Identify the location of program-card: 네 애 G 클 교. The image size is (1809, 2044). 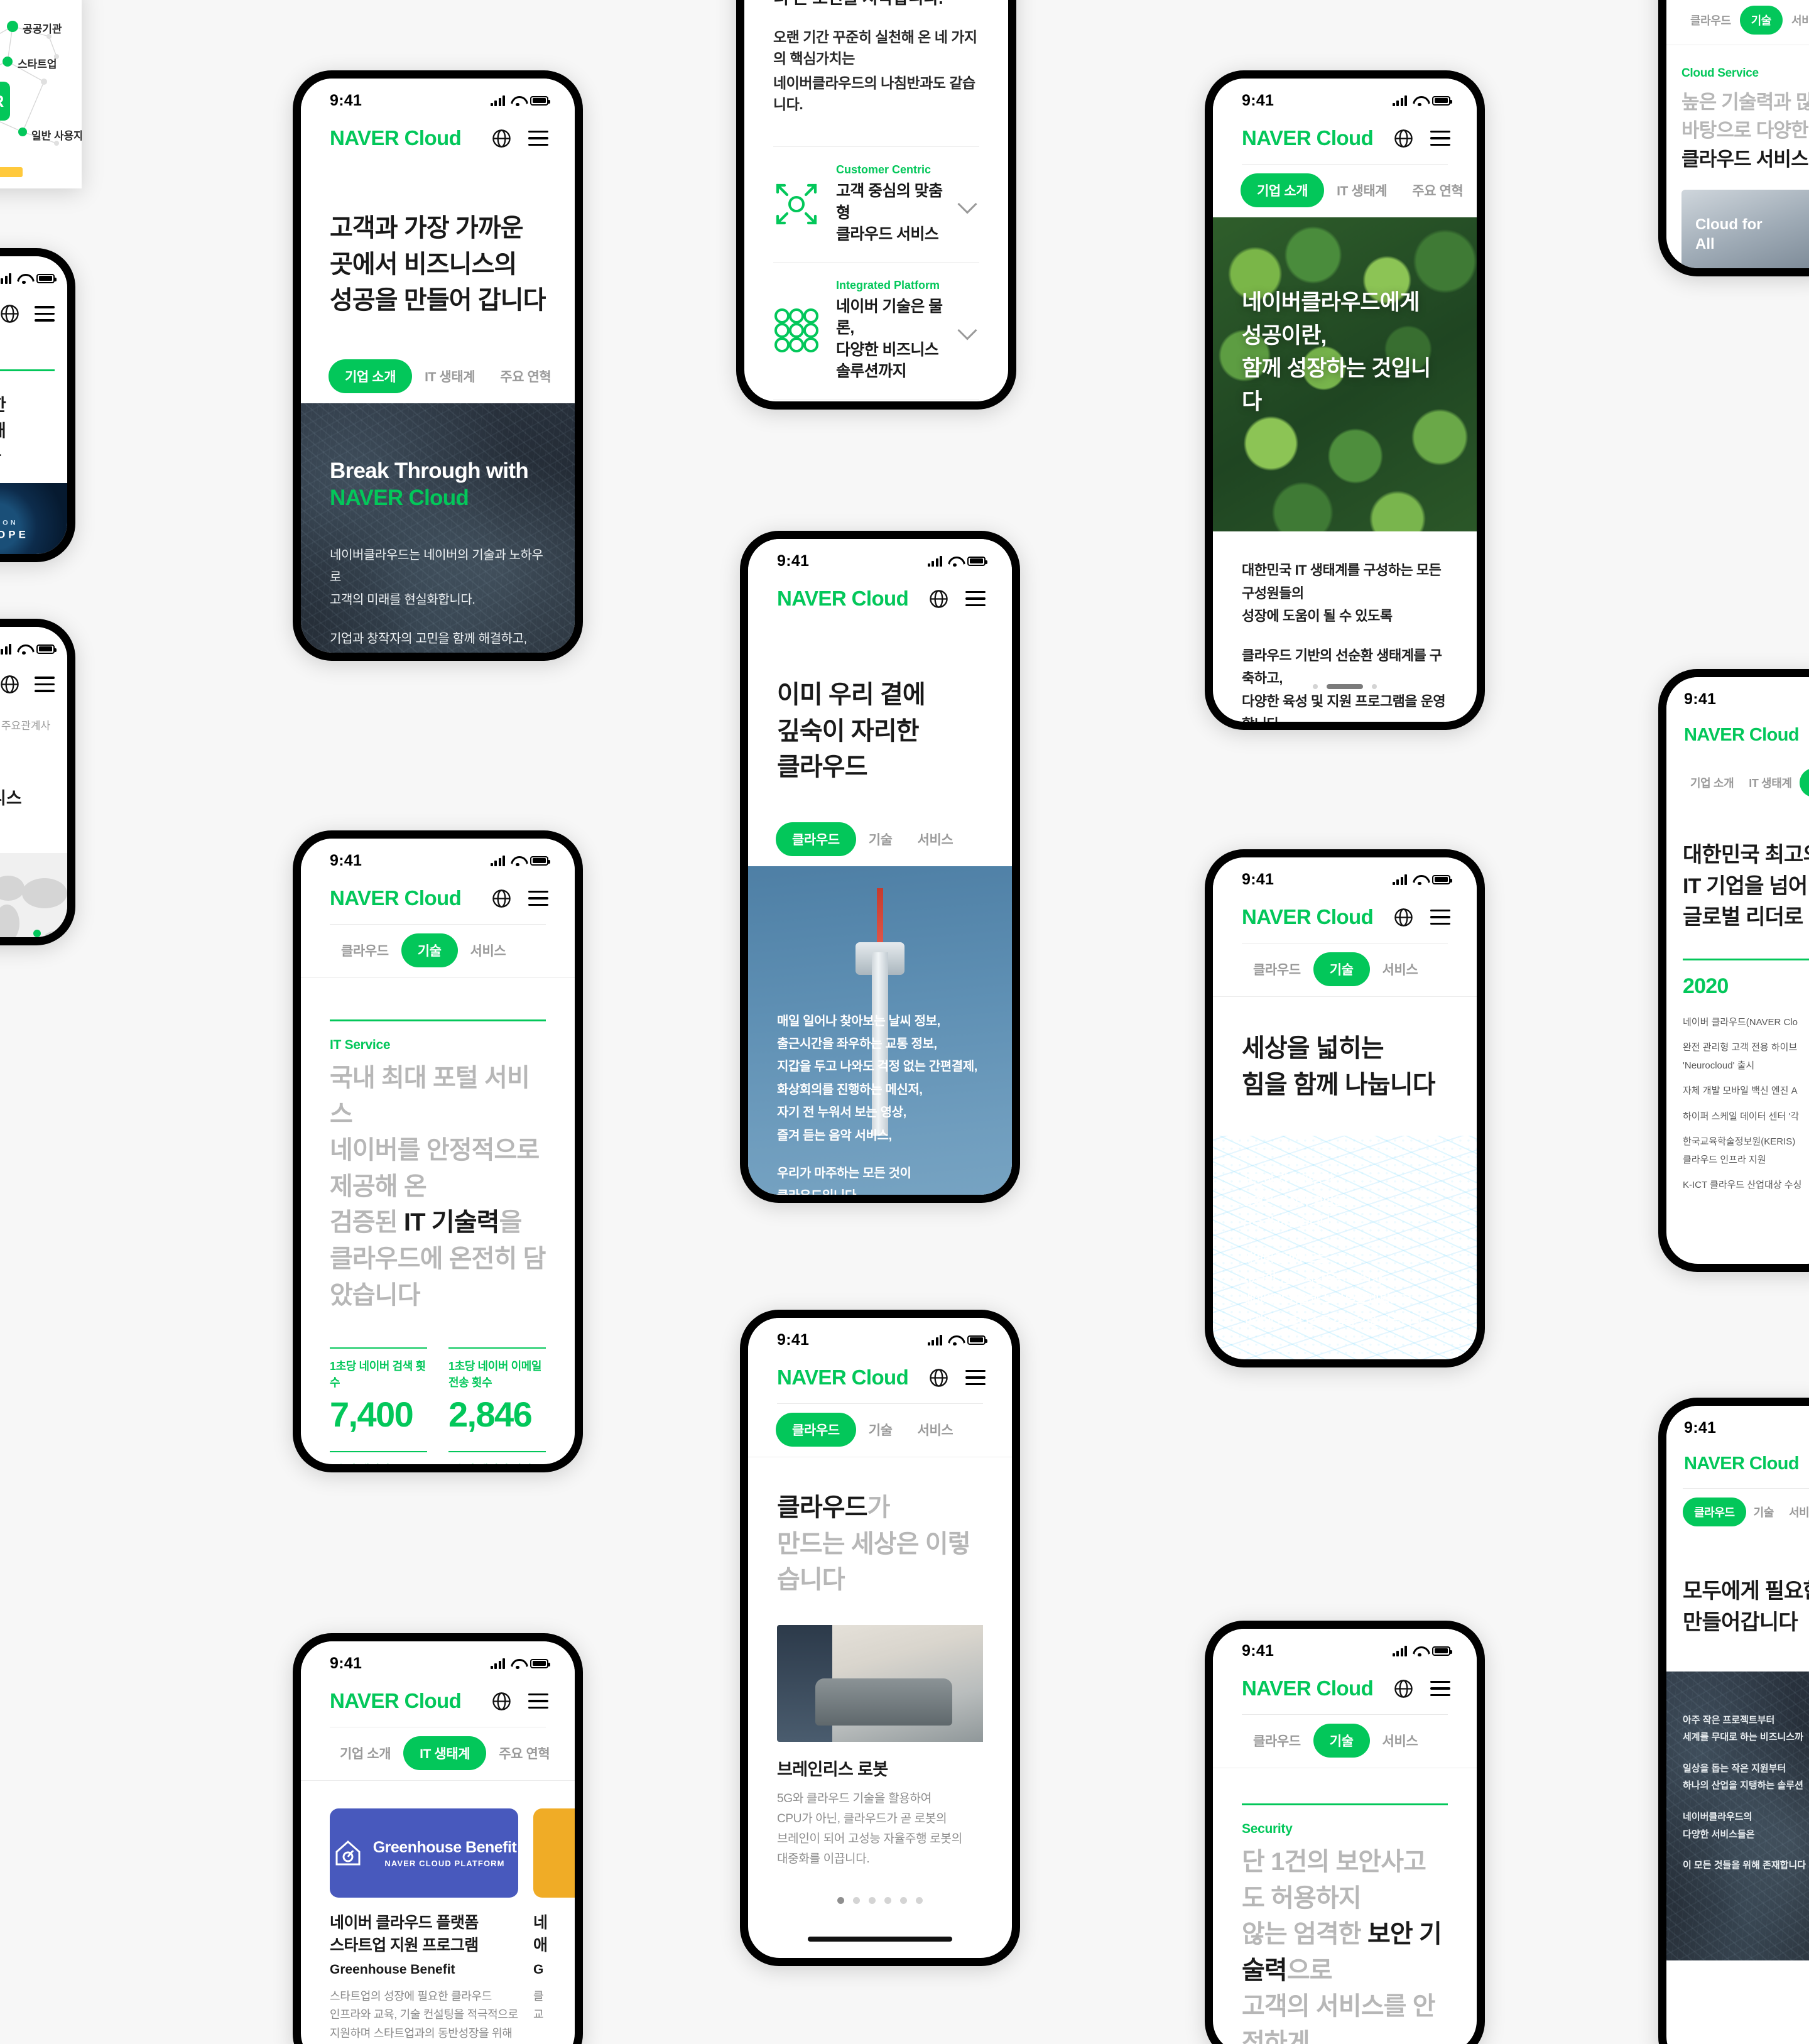
(554, 1925).